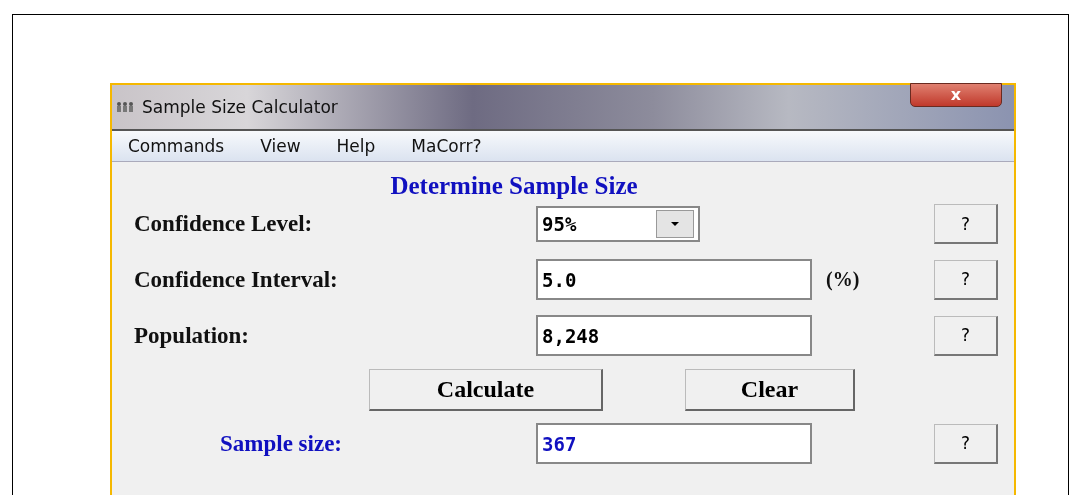 The image size is (1069, 495). I want to click on result-label: Sample size:, so click(281, 443).